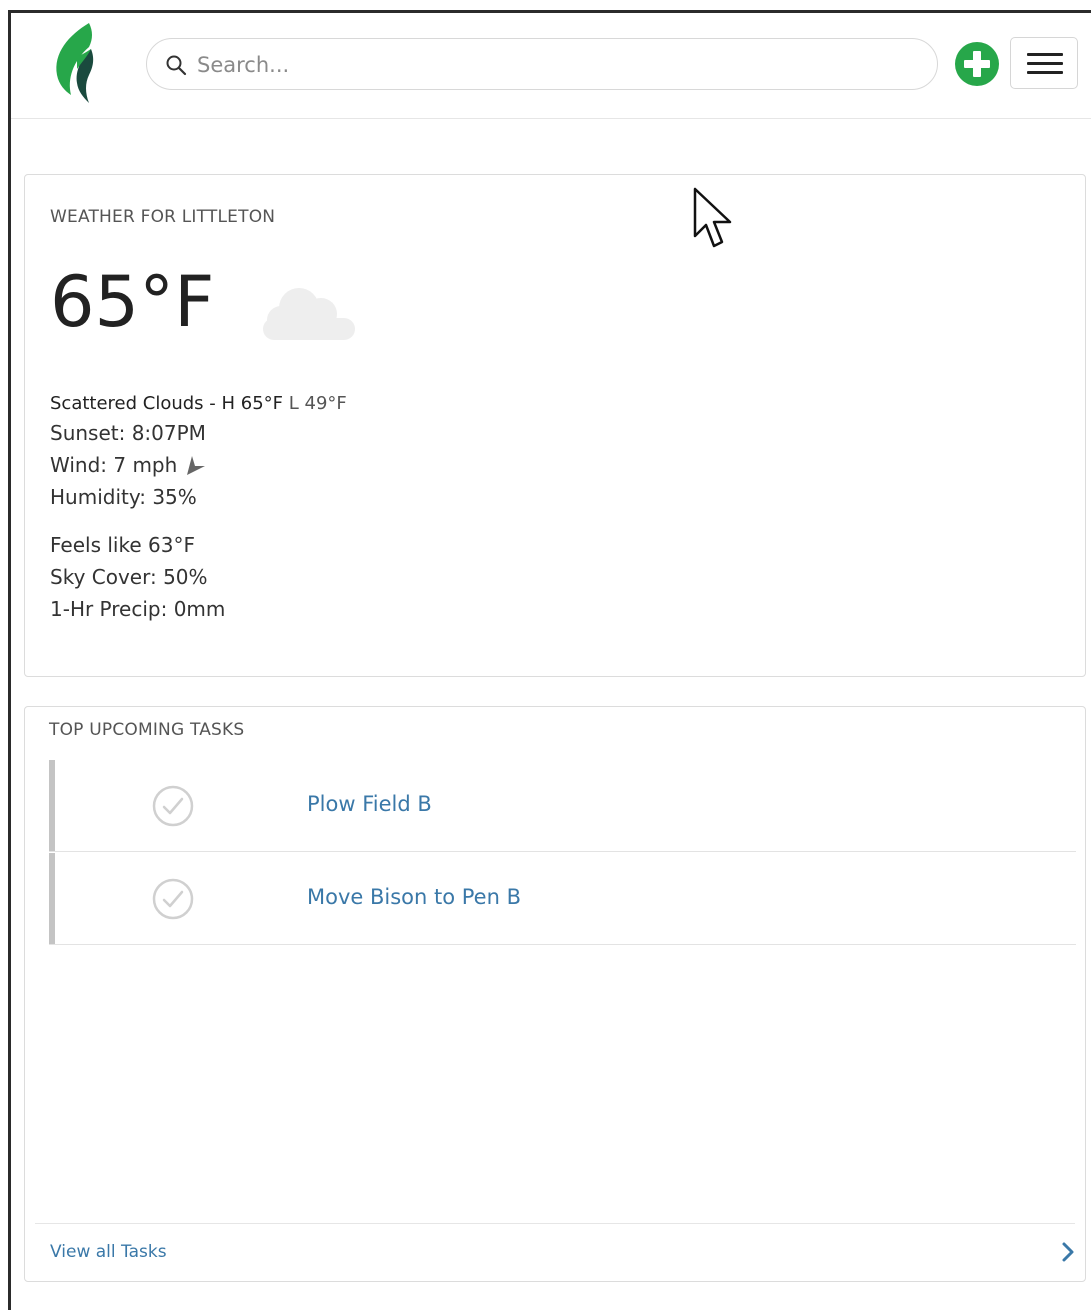  I want to click on view-all-tasks-link: View all Tasks, so click(108, 1252).